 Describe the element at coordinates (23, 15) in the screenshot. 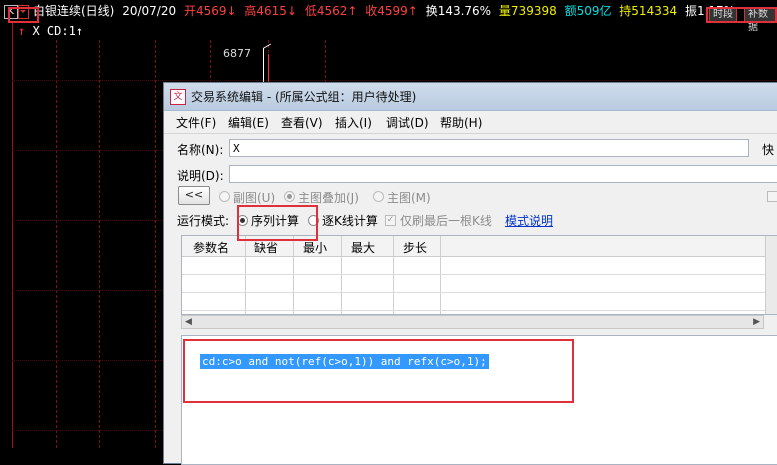

I see `annotation-box-period` at that location.